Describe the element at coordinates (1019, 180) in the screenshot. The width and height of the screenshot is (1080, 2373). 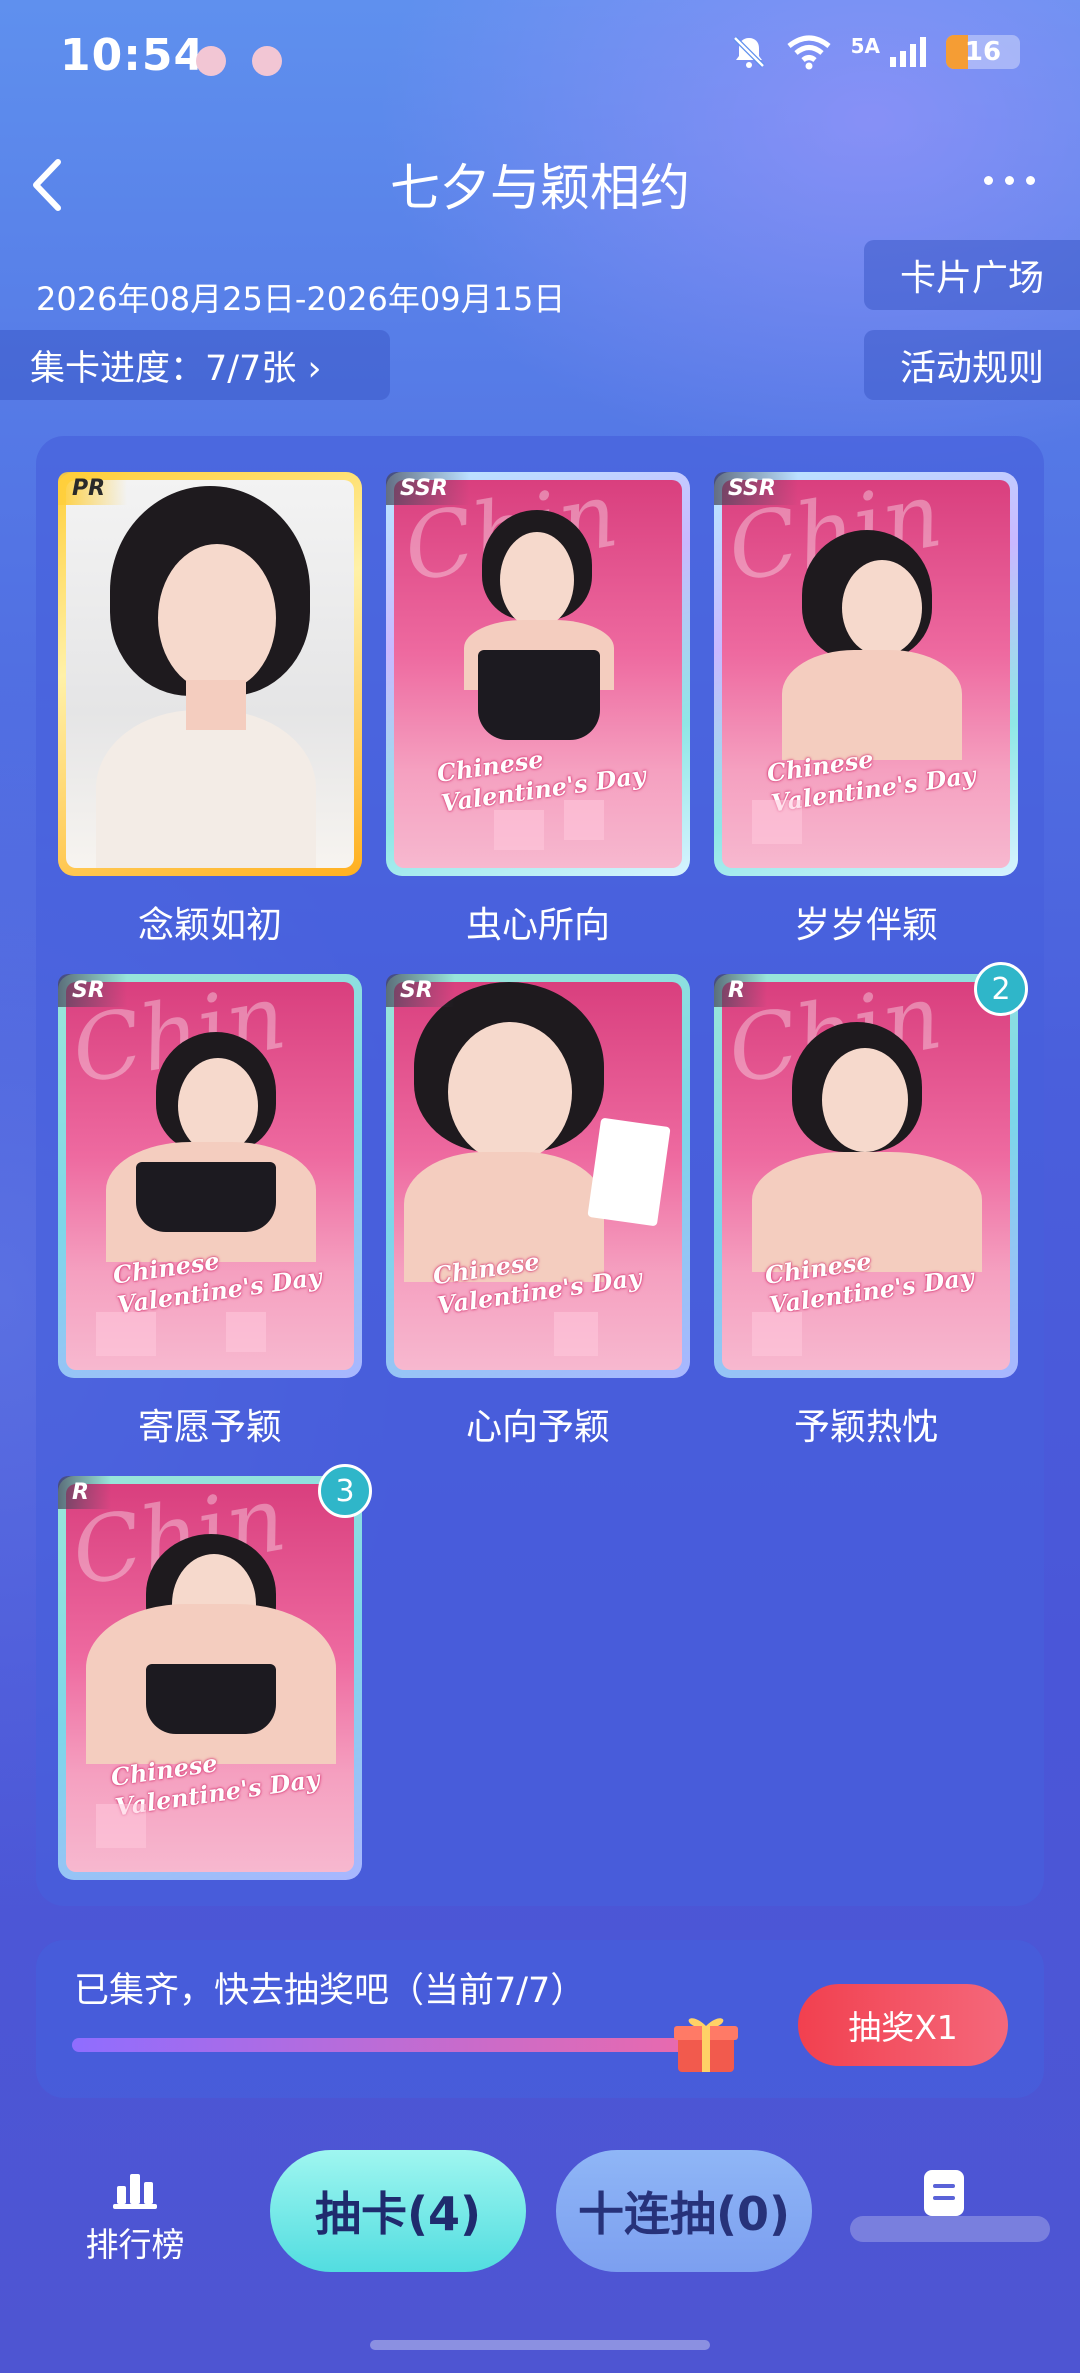
I see `more-options-icon` at that location.